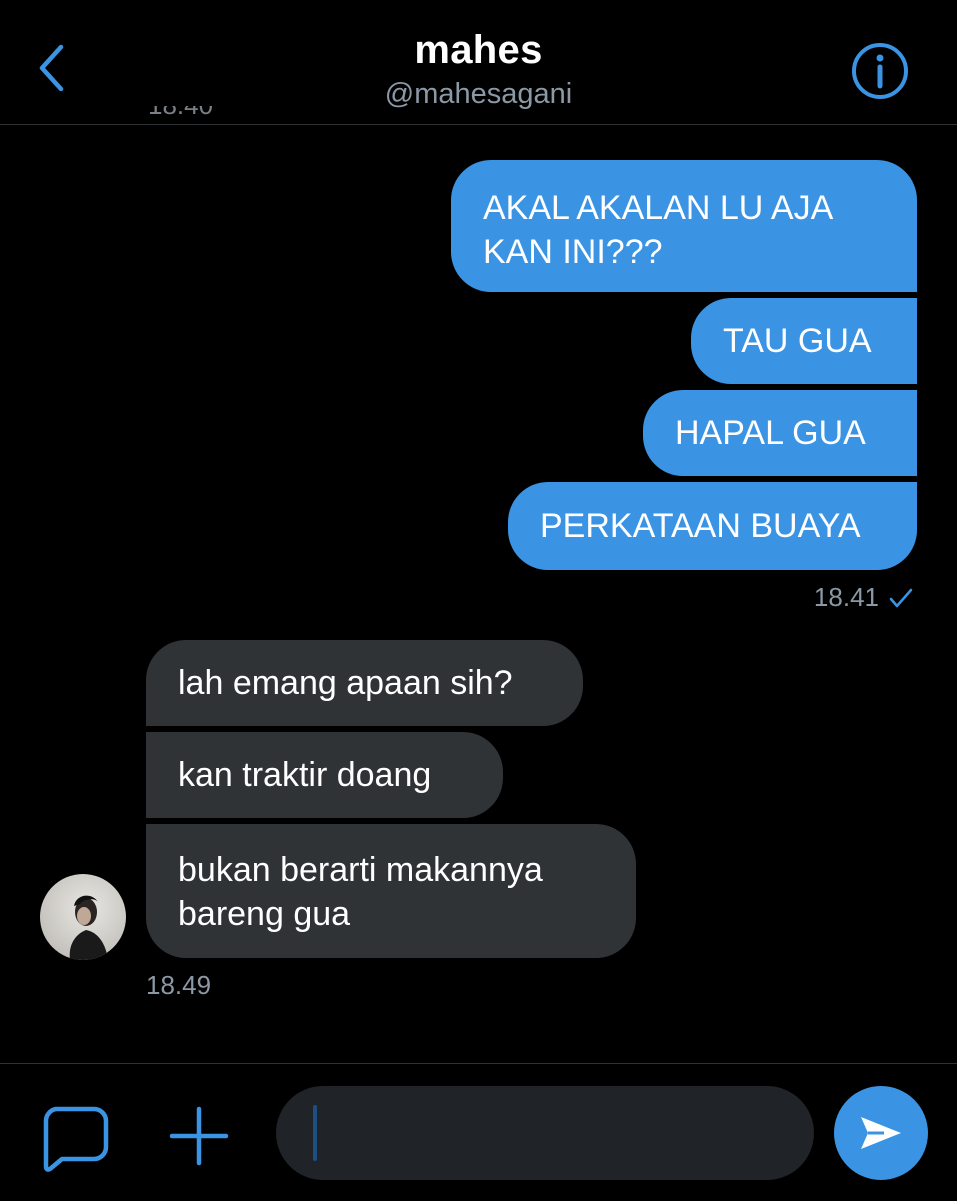 This screenshot has width=957, height=1201. What do you see at coordinates (846, 597) in the screenshot?
I see `timestamp-text: 18.41` at bounding box center [846, 597].